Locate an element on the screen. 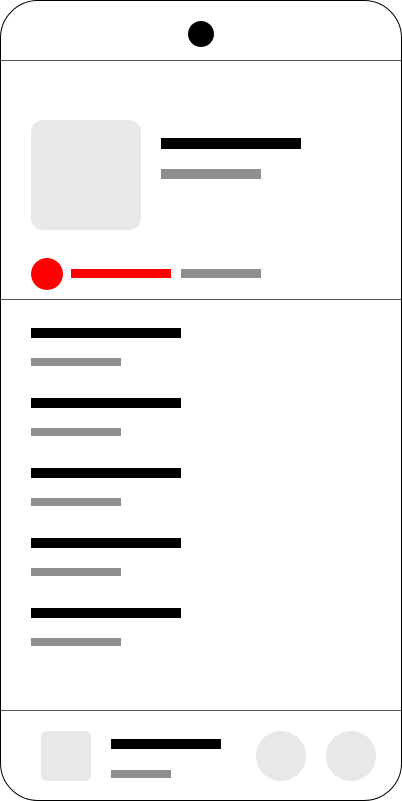  album-title-bar is located at coordinates (231, 143).